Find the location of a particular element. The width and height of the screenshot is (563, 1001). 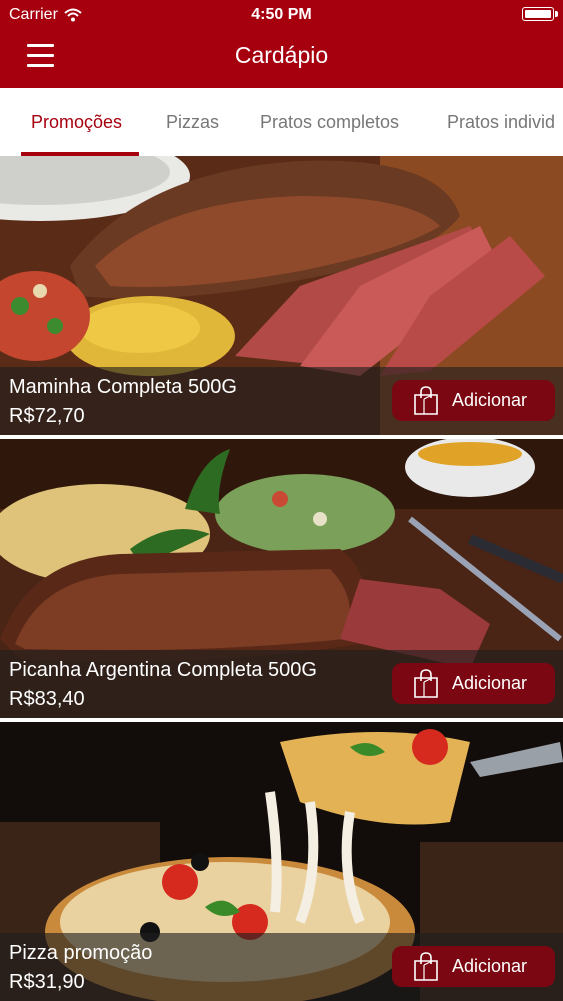

item-name: Pizza promoção is located at coordinates (81, 953).